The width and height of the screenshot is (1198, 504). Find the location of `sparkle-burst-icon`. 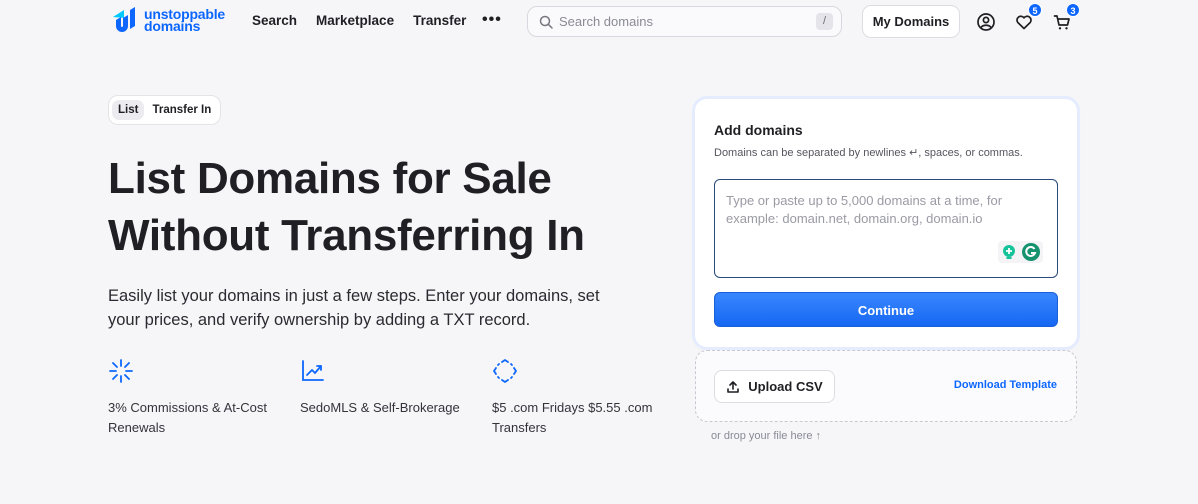

sparkle-burst-icon is located at coordinates (121, 371).